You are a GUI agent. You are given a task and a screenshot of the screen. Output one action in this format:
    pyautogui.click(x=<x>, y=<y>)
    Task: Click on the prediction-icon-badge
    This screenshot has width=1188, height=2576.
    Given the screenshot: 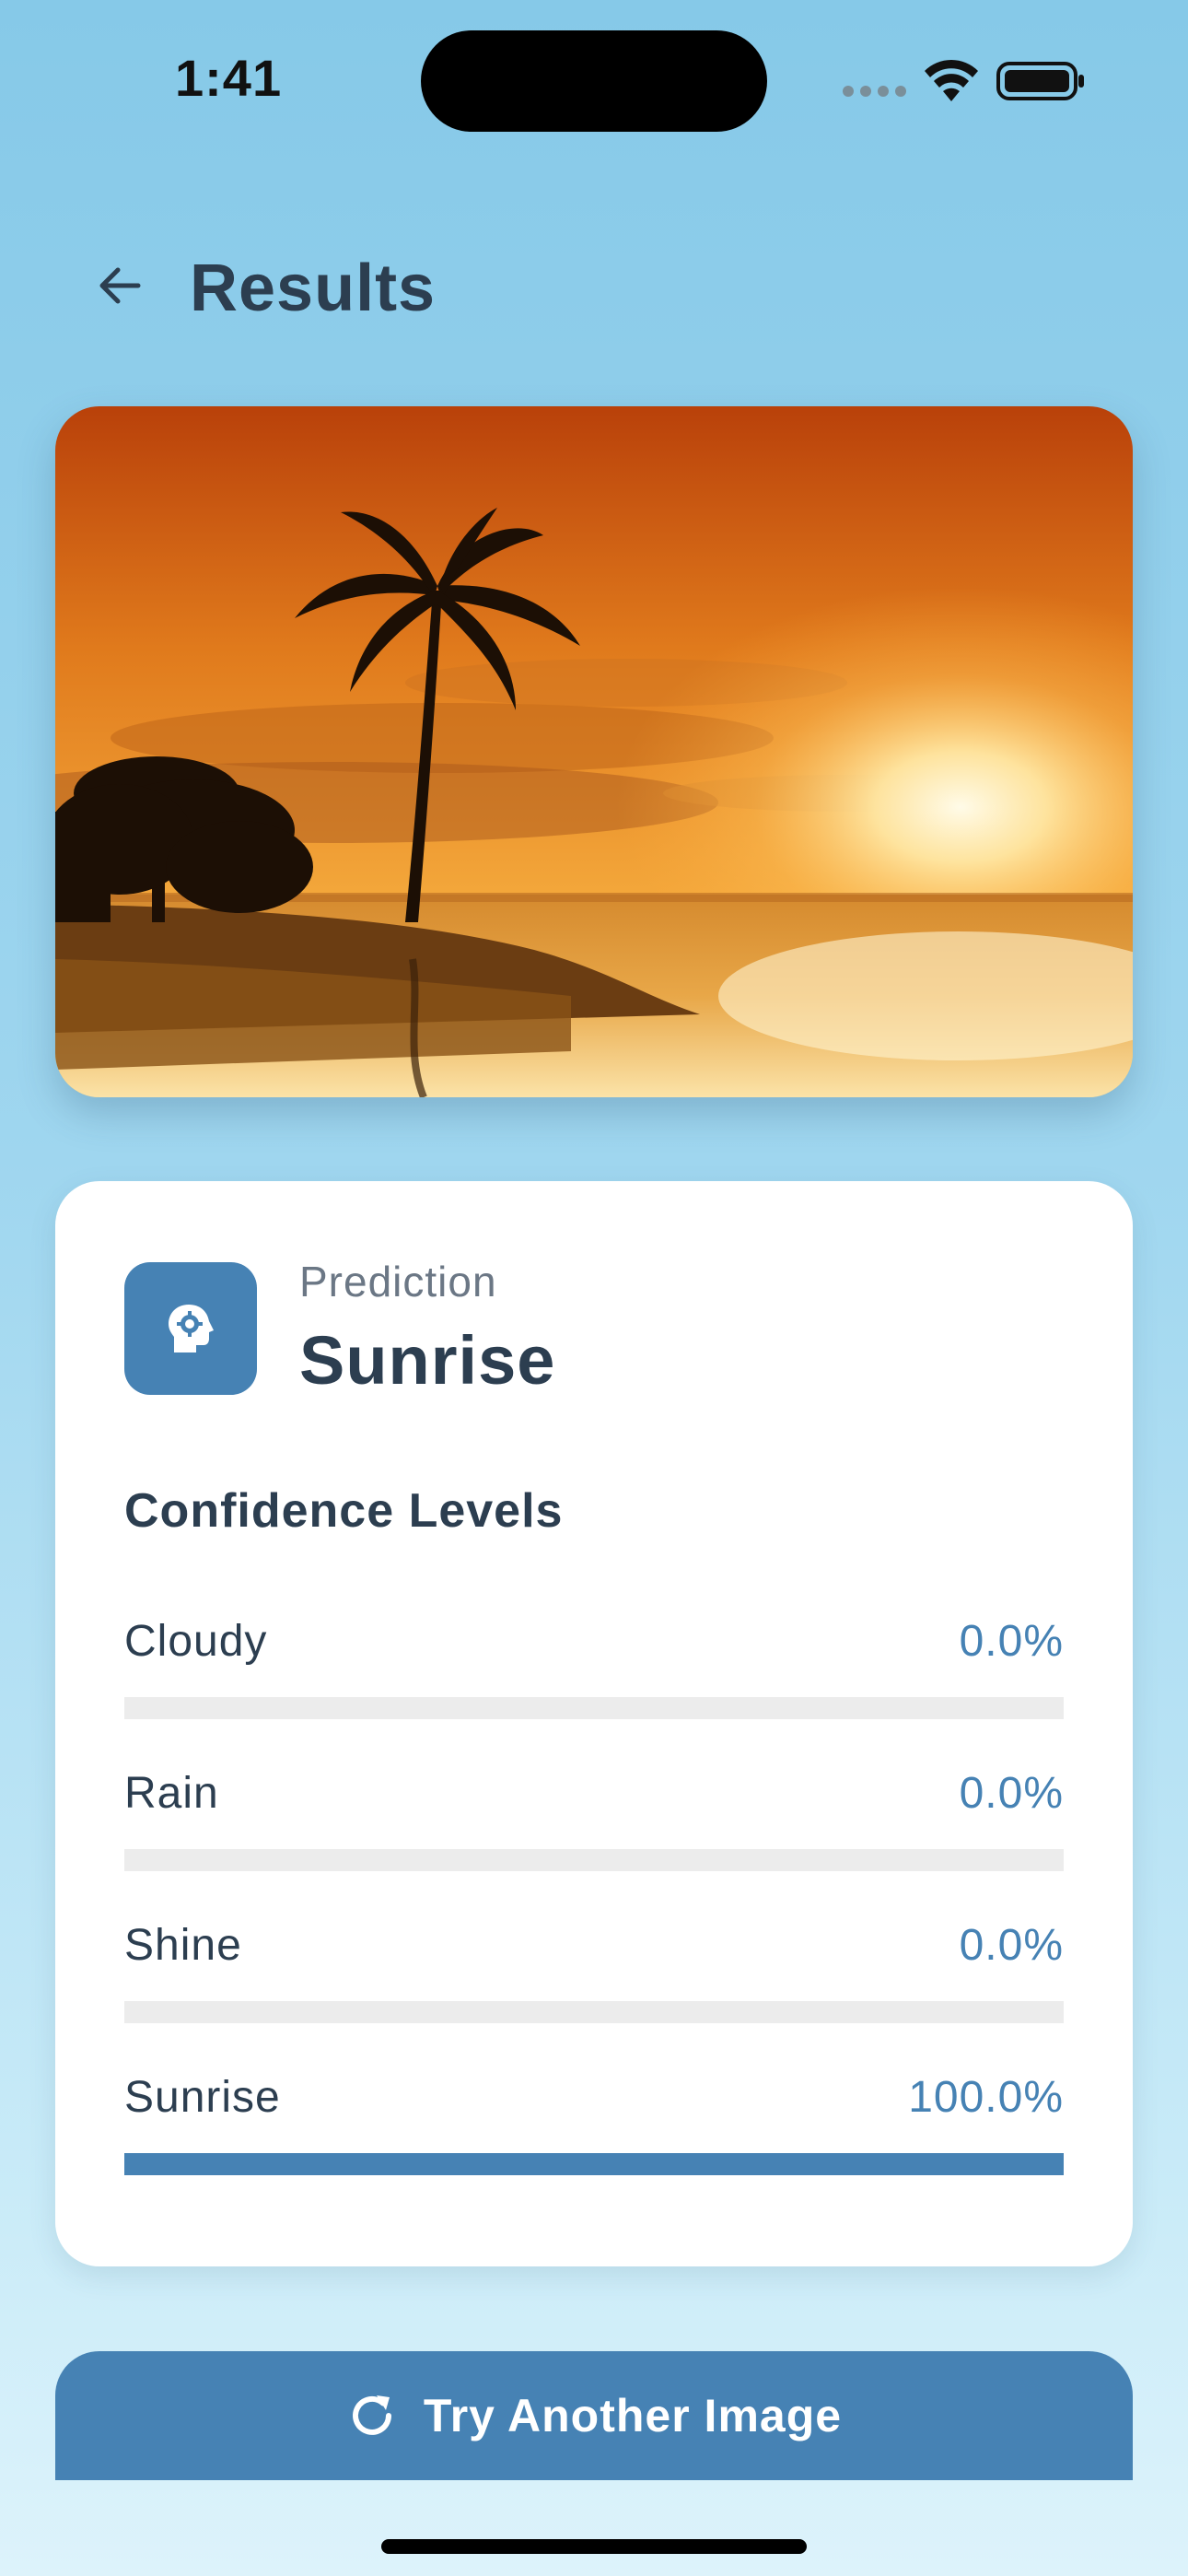 What is the action you would take?
    pyautogui.click(x=190, y=1328)
    